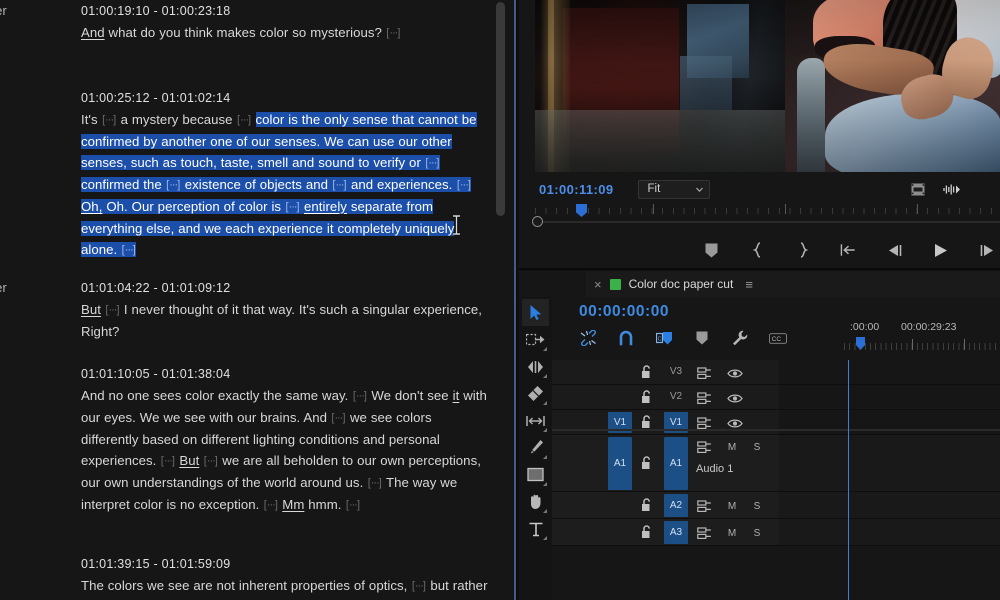 This screenshot has width=1000, height=600. I want to click on panel-menu-icon: ≡, so click(749, 284).